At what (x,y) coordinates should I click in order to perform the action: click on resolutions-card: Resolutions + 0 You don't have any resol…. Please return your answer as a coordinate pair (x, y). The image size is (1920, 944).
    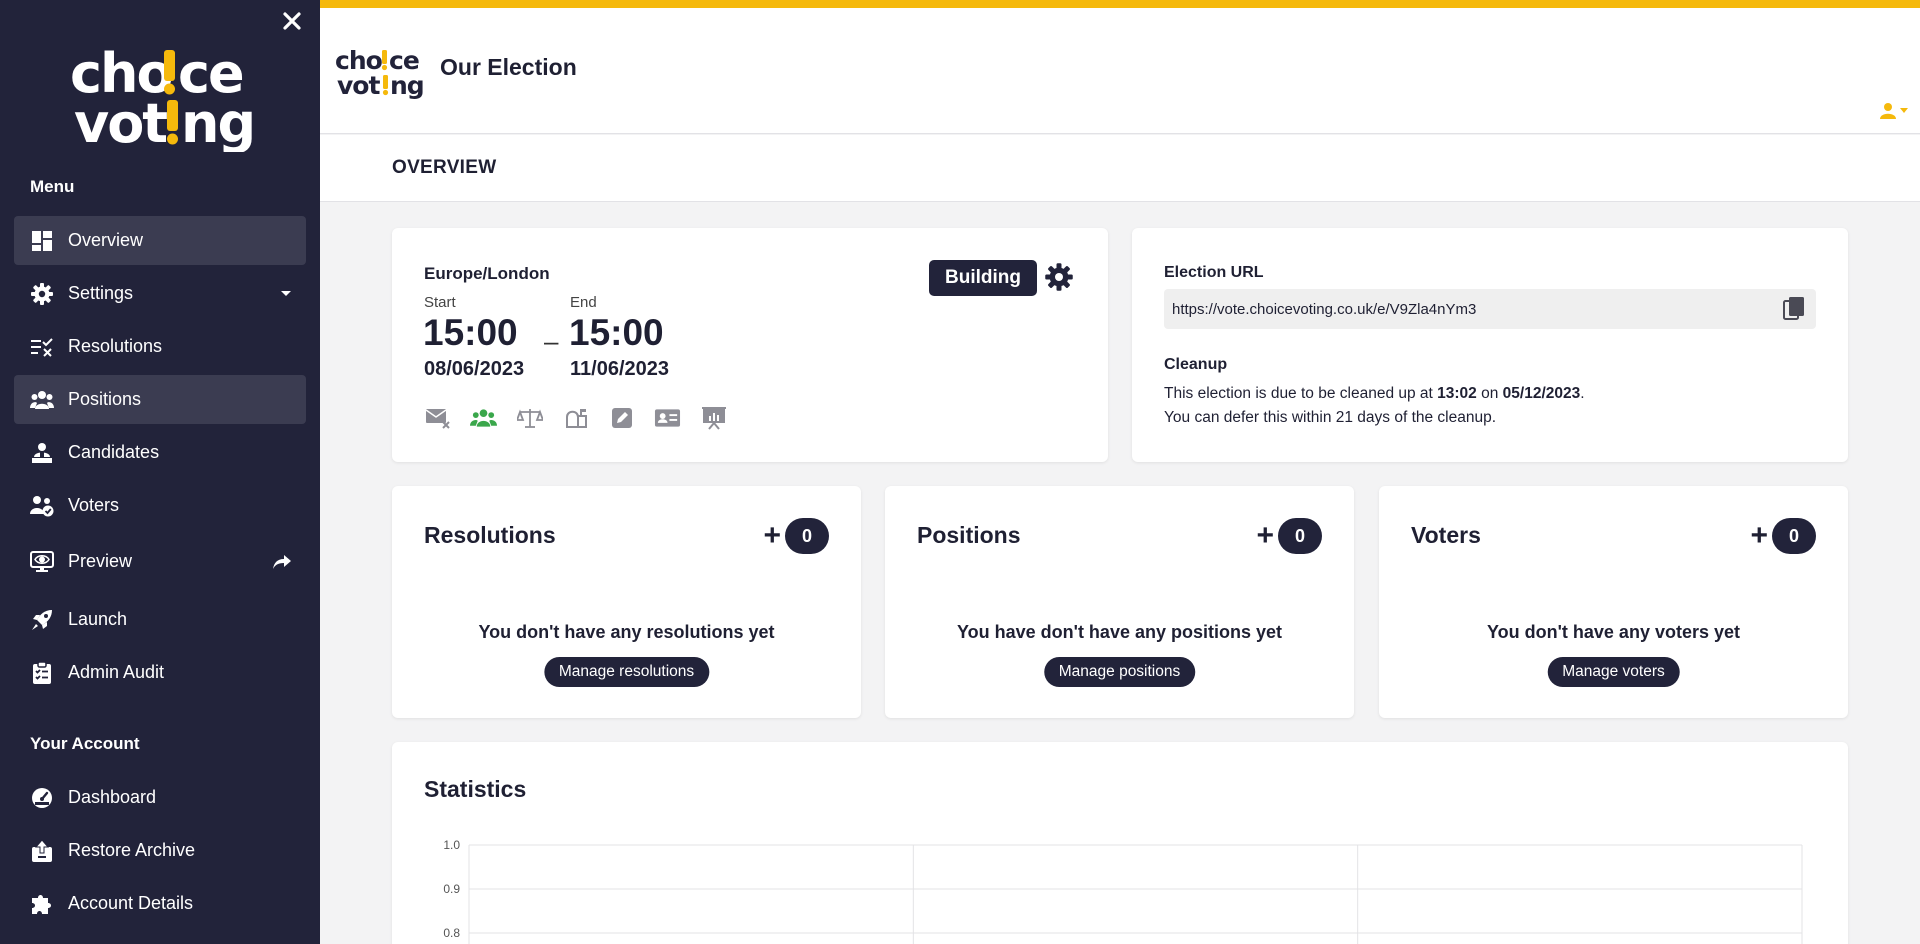
    Looking at the image, I should click on (626, 602).